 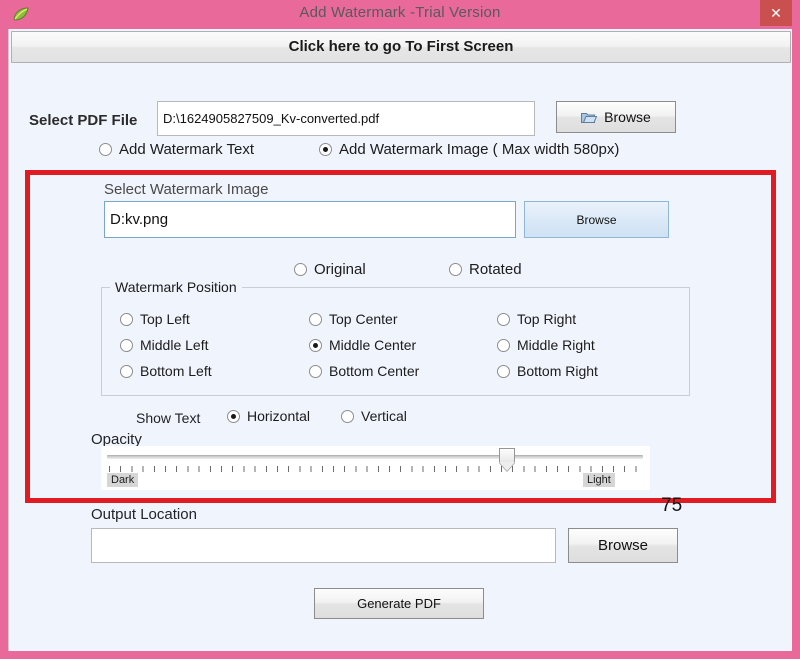 What do you see at coordinates (672, 505) in the screenshot?
I see `opacity-value: 75` at bounding box center [672, 505].